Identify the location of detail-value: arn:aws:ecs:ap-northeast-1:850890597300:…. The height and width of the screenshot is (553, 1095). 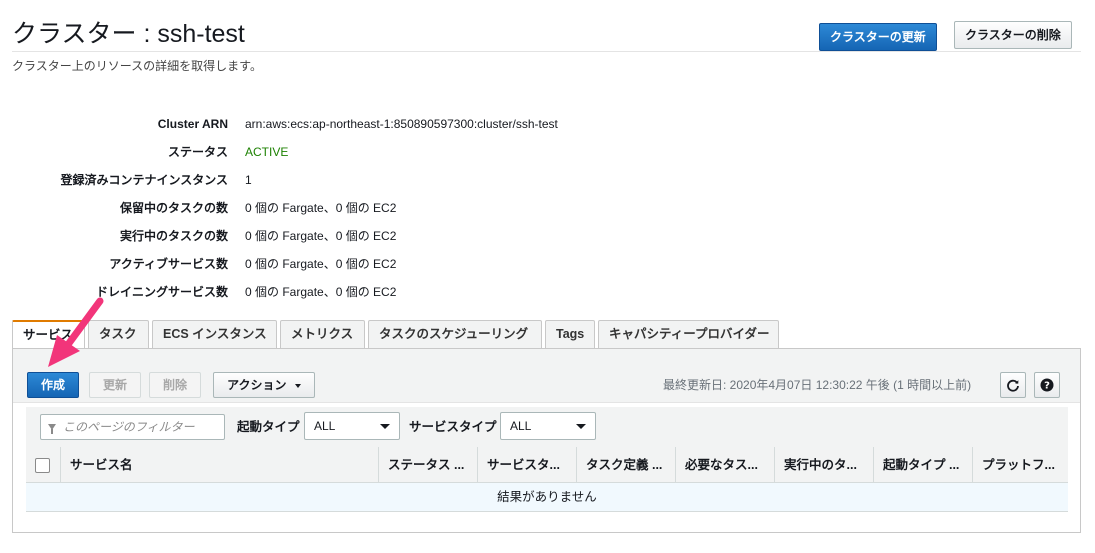
(401, 124).